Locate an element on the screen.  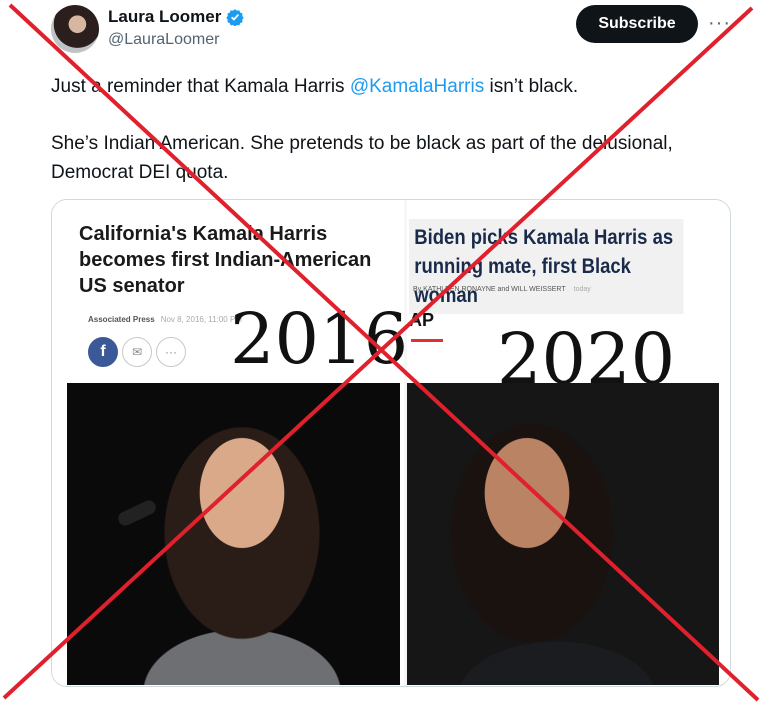
tweet-text-segment: isn’t black. is located at coordinates (531, 86).